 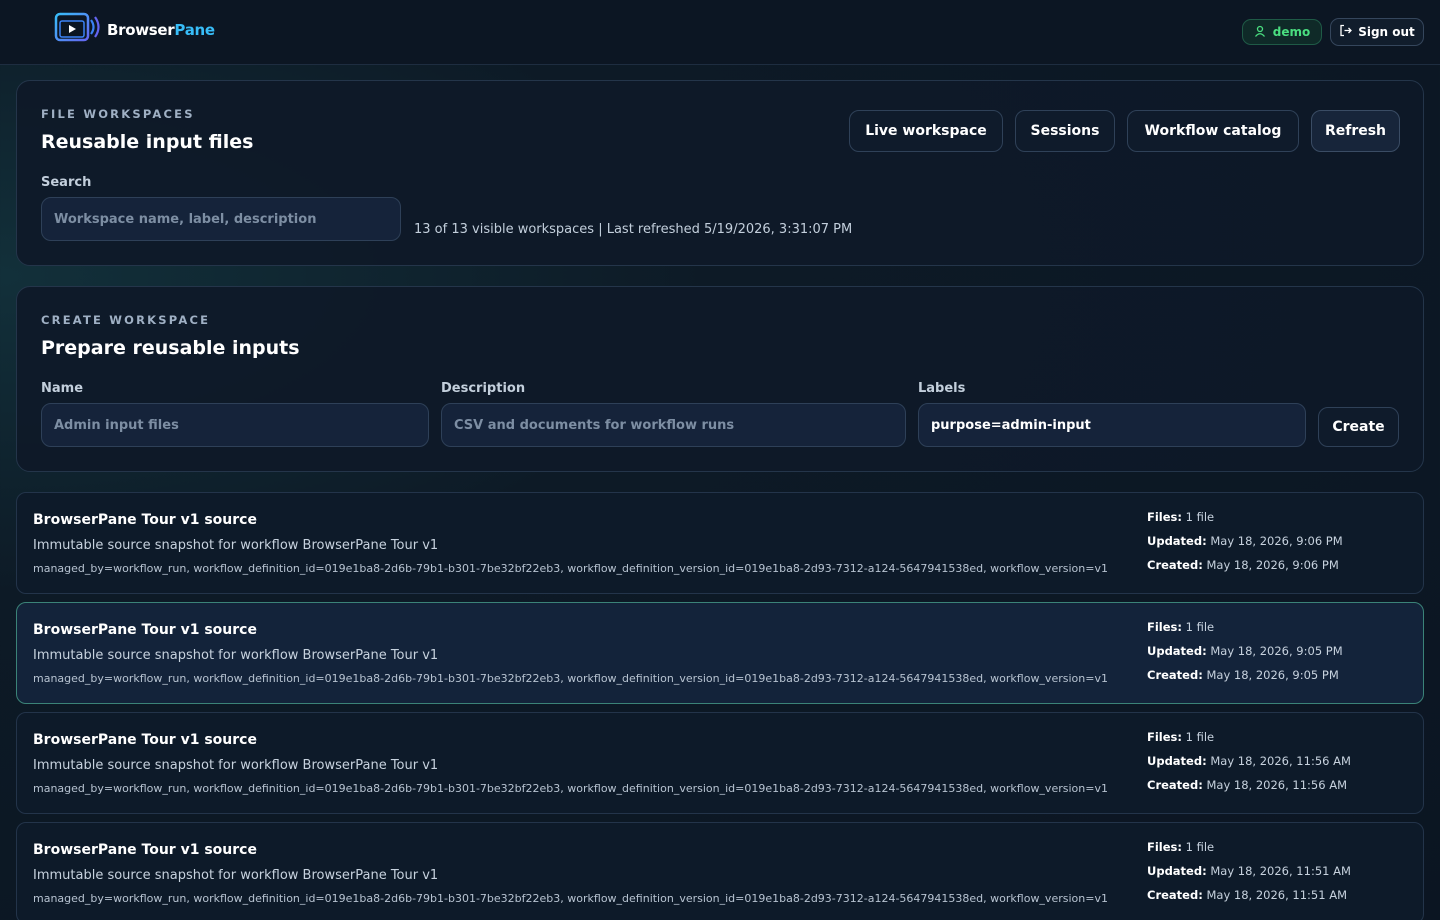 I want to click on name-label: Name, so click(x=62, y=388).